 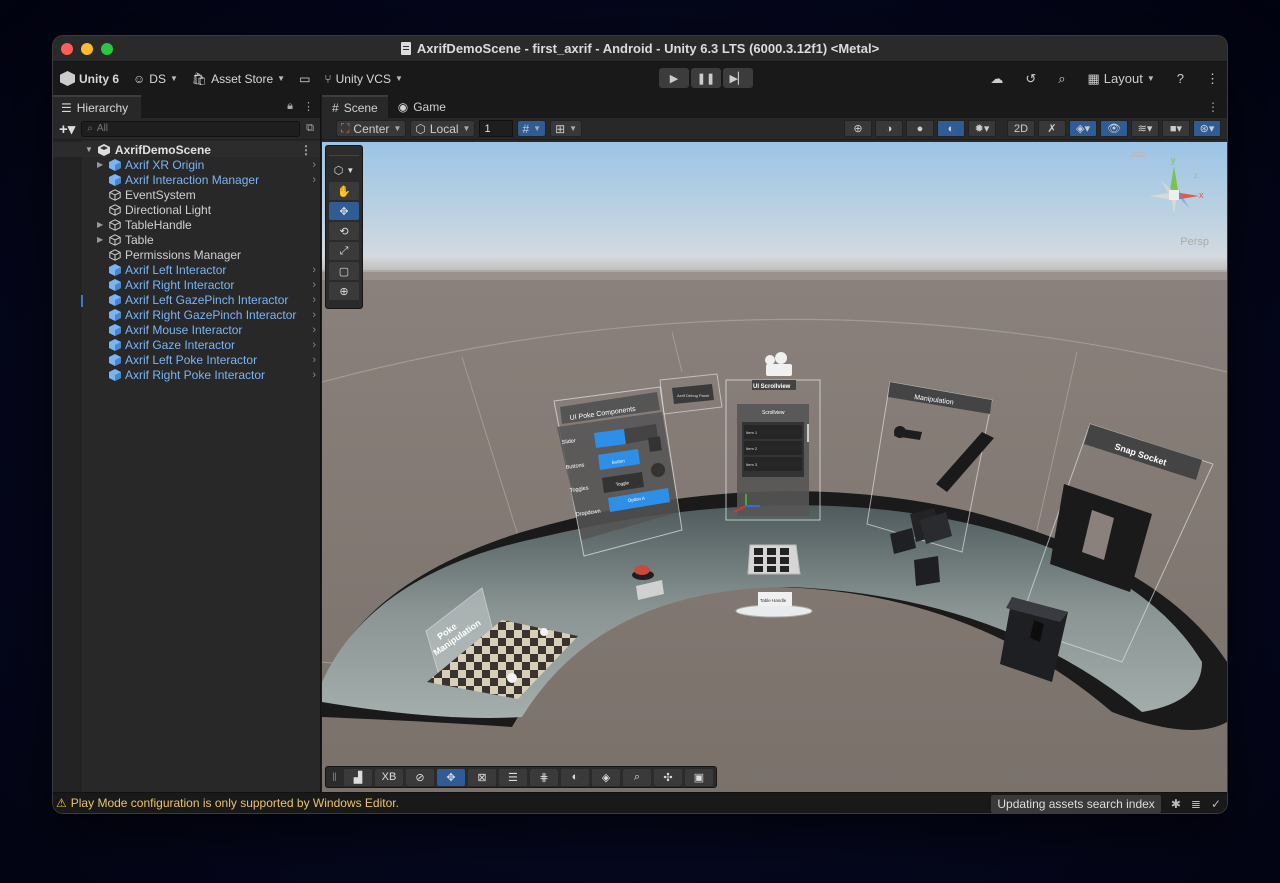 I want to click on effects-dropdown: ◈▾, so click(x=1083, y=128).